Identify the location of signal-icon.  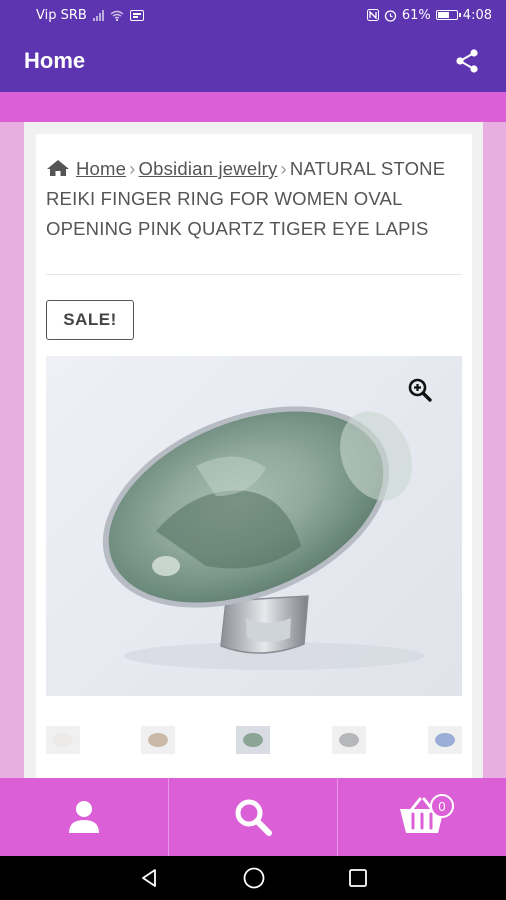
(98, 15).